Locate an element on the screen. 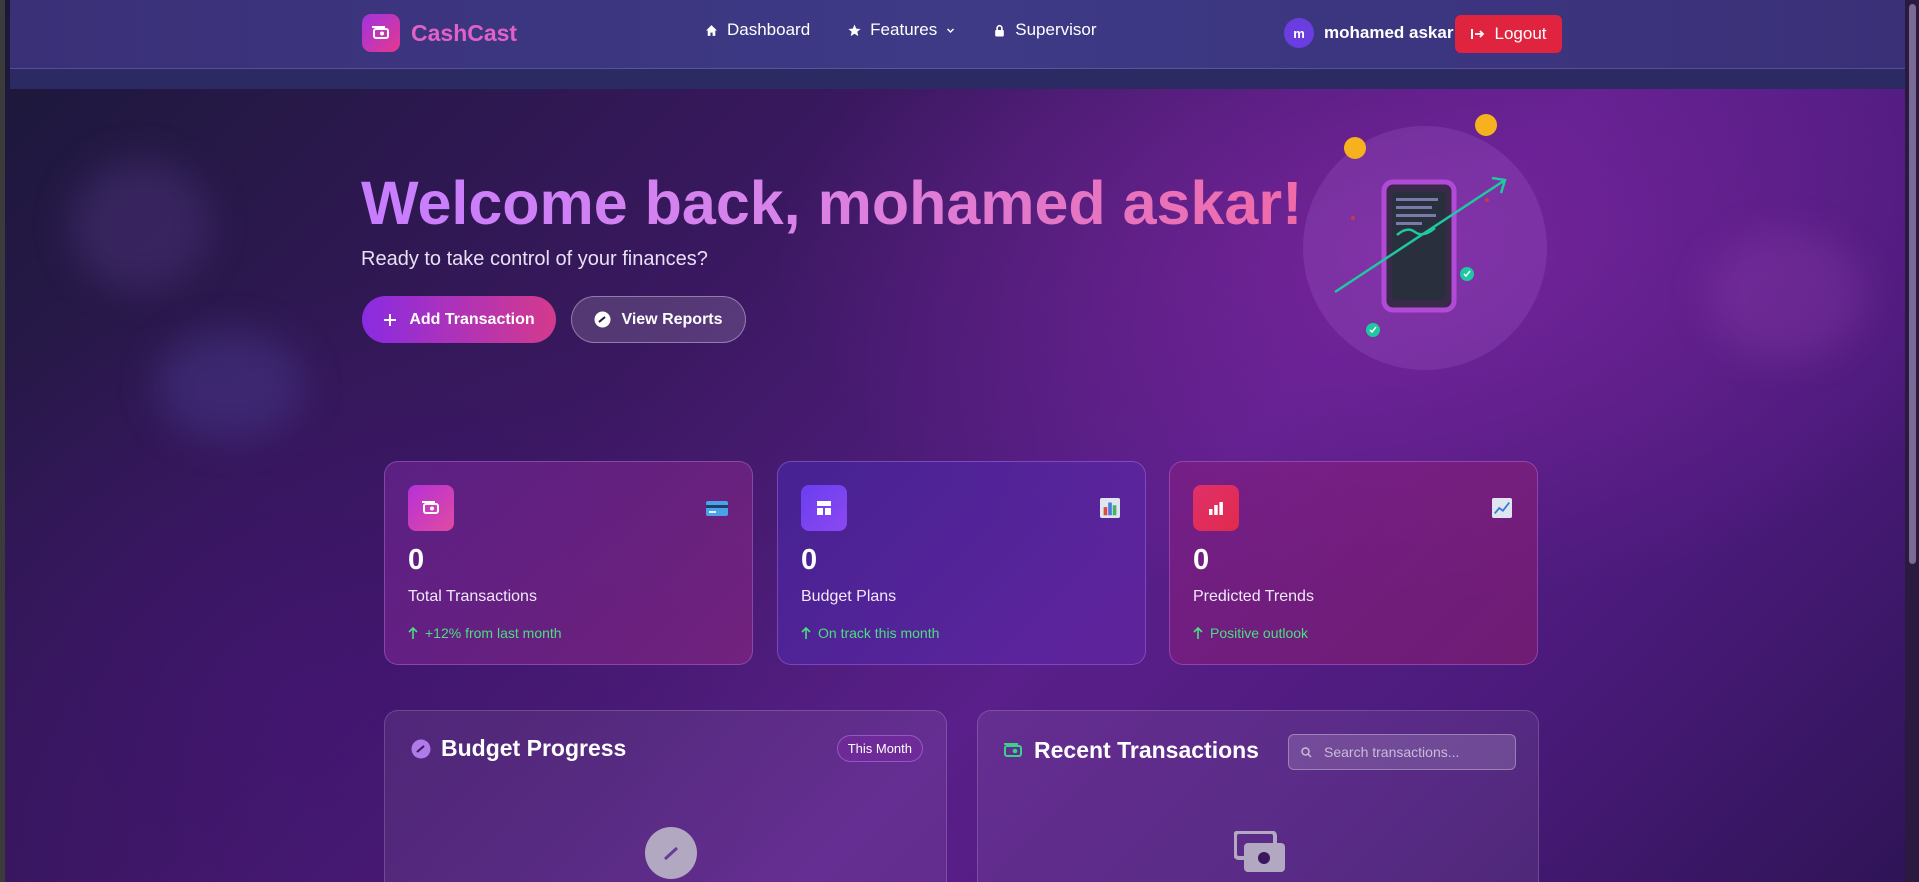 The image size is (1919, 882). stat-trend-text: Positive outlook is located at coordinates (1259, 633).